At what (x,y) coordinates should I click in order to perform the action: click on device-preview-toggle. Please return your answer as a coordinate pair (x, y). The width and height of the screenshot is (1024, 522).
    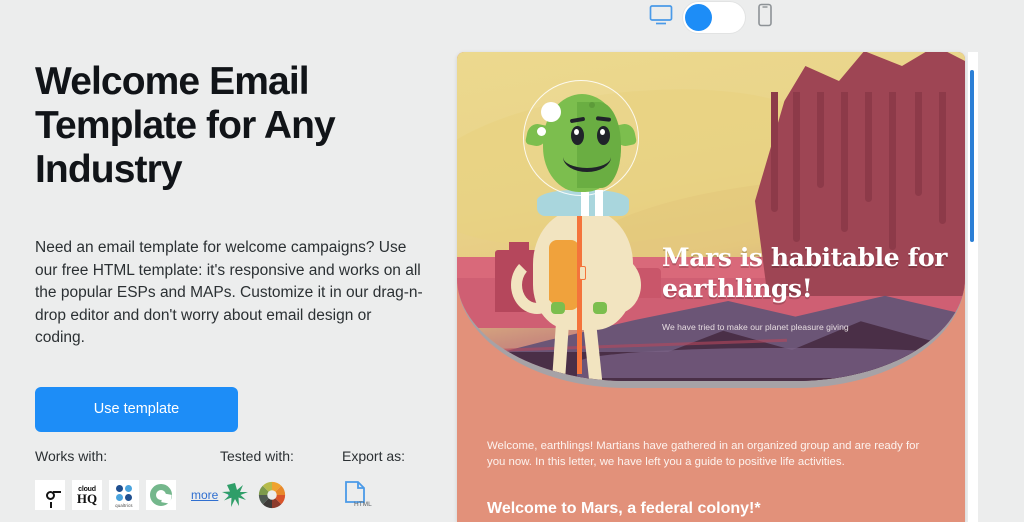
    Looking at the image, I should click on (712, 17).